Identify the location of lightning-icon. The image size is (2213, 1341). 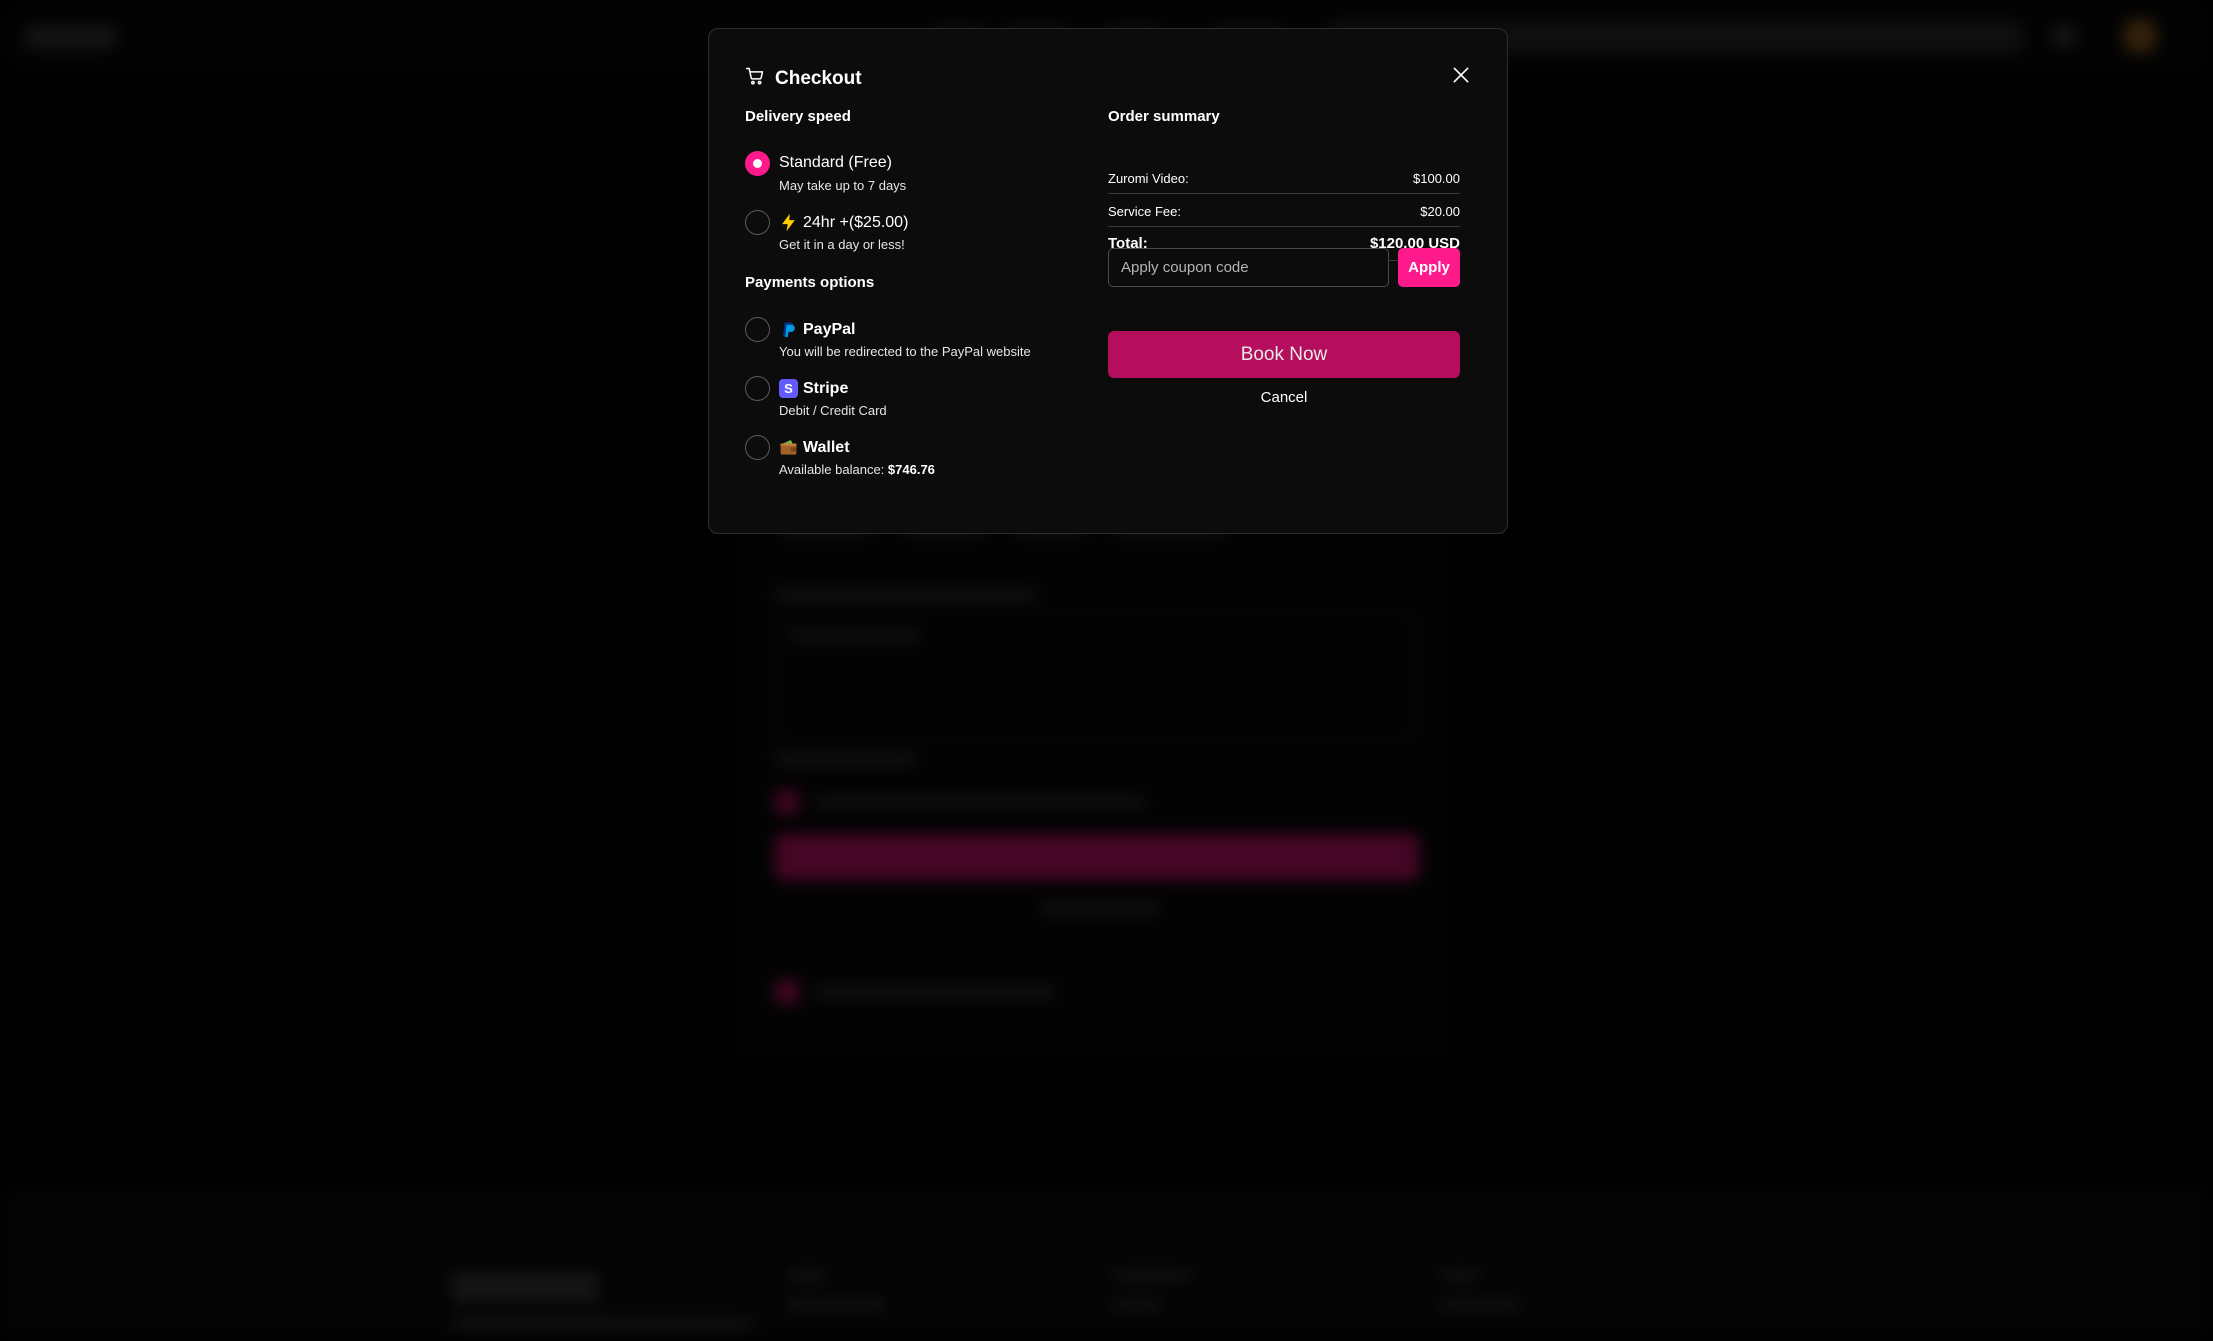
(788, 222).